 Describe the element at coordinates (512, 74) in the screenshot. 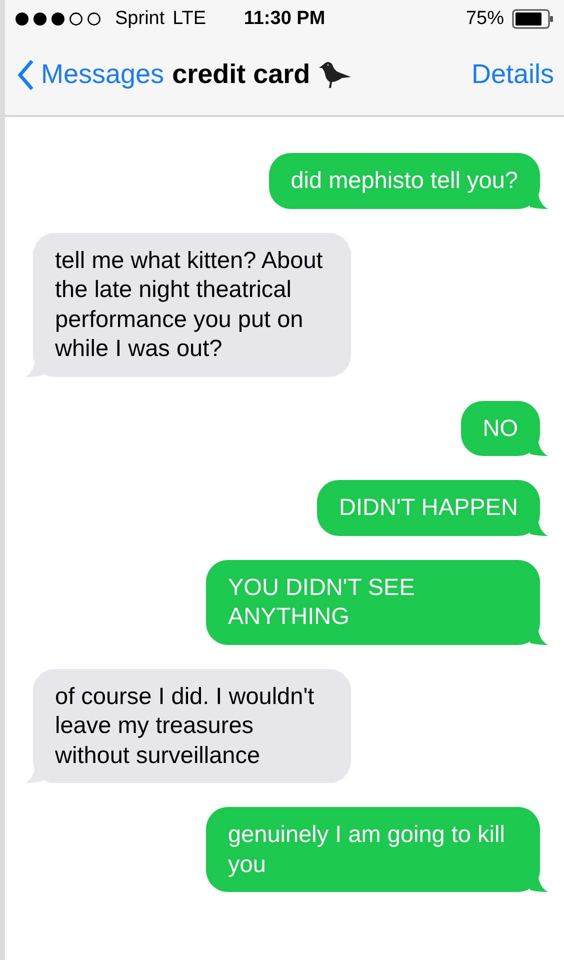

I see `details-link: Details` at that location.